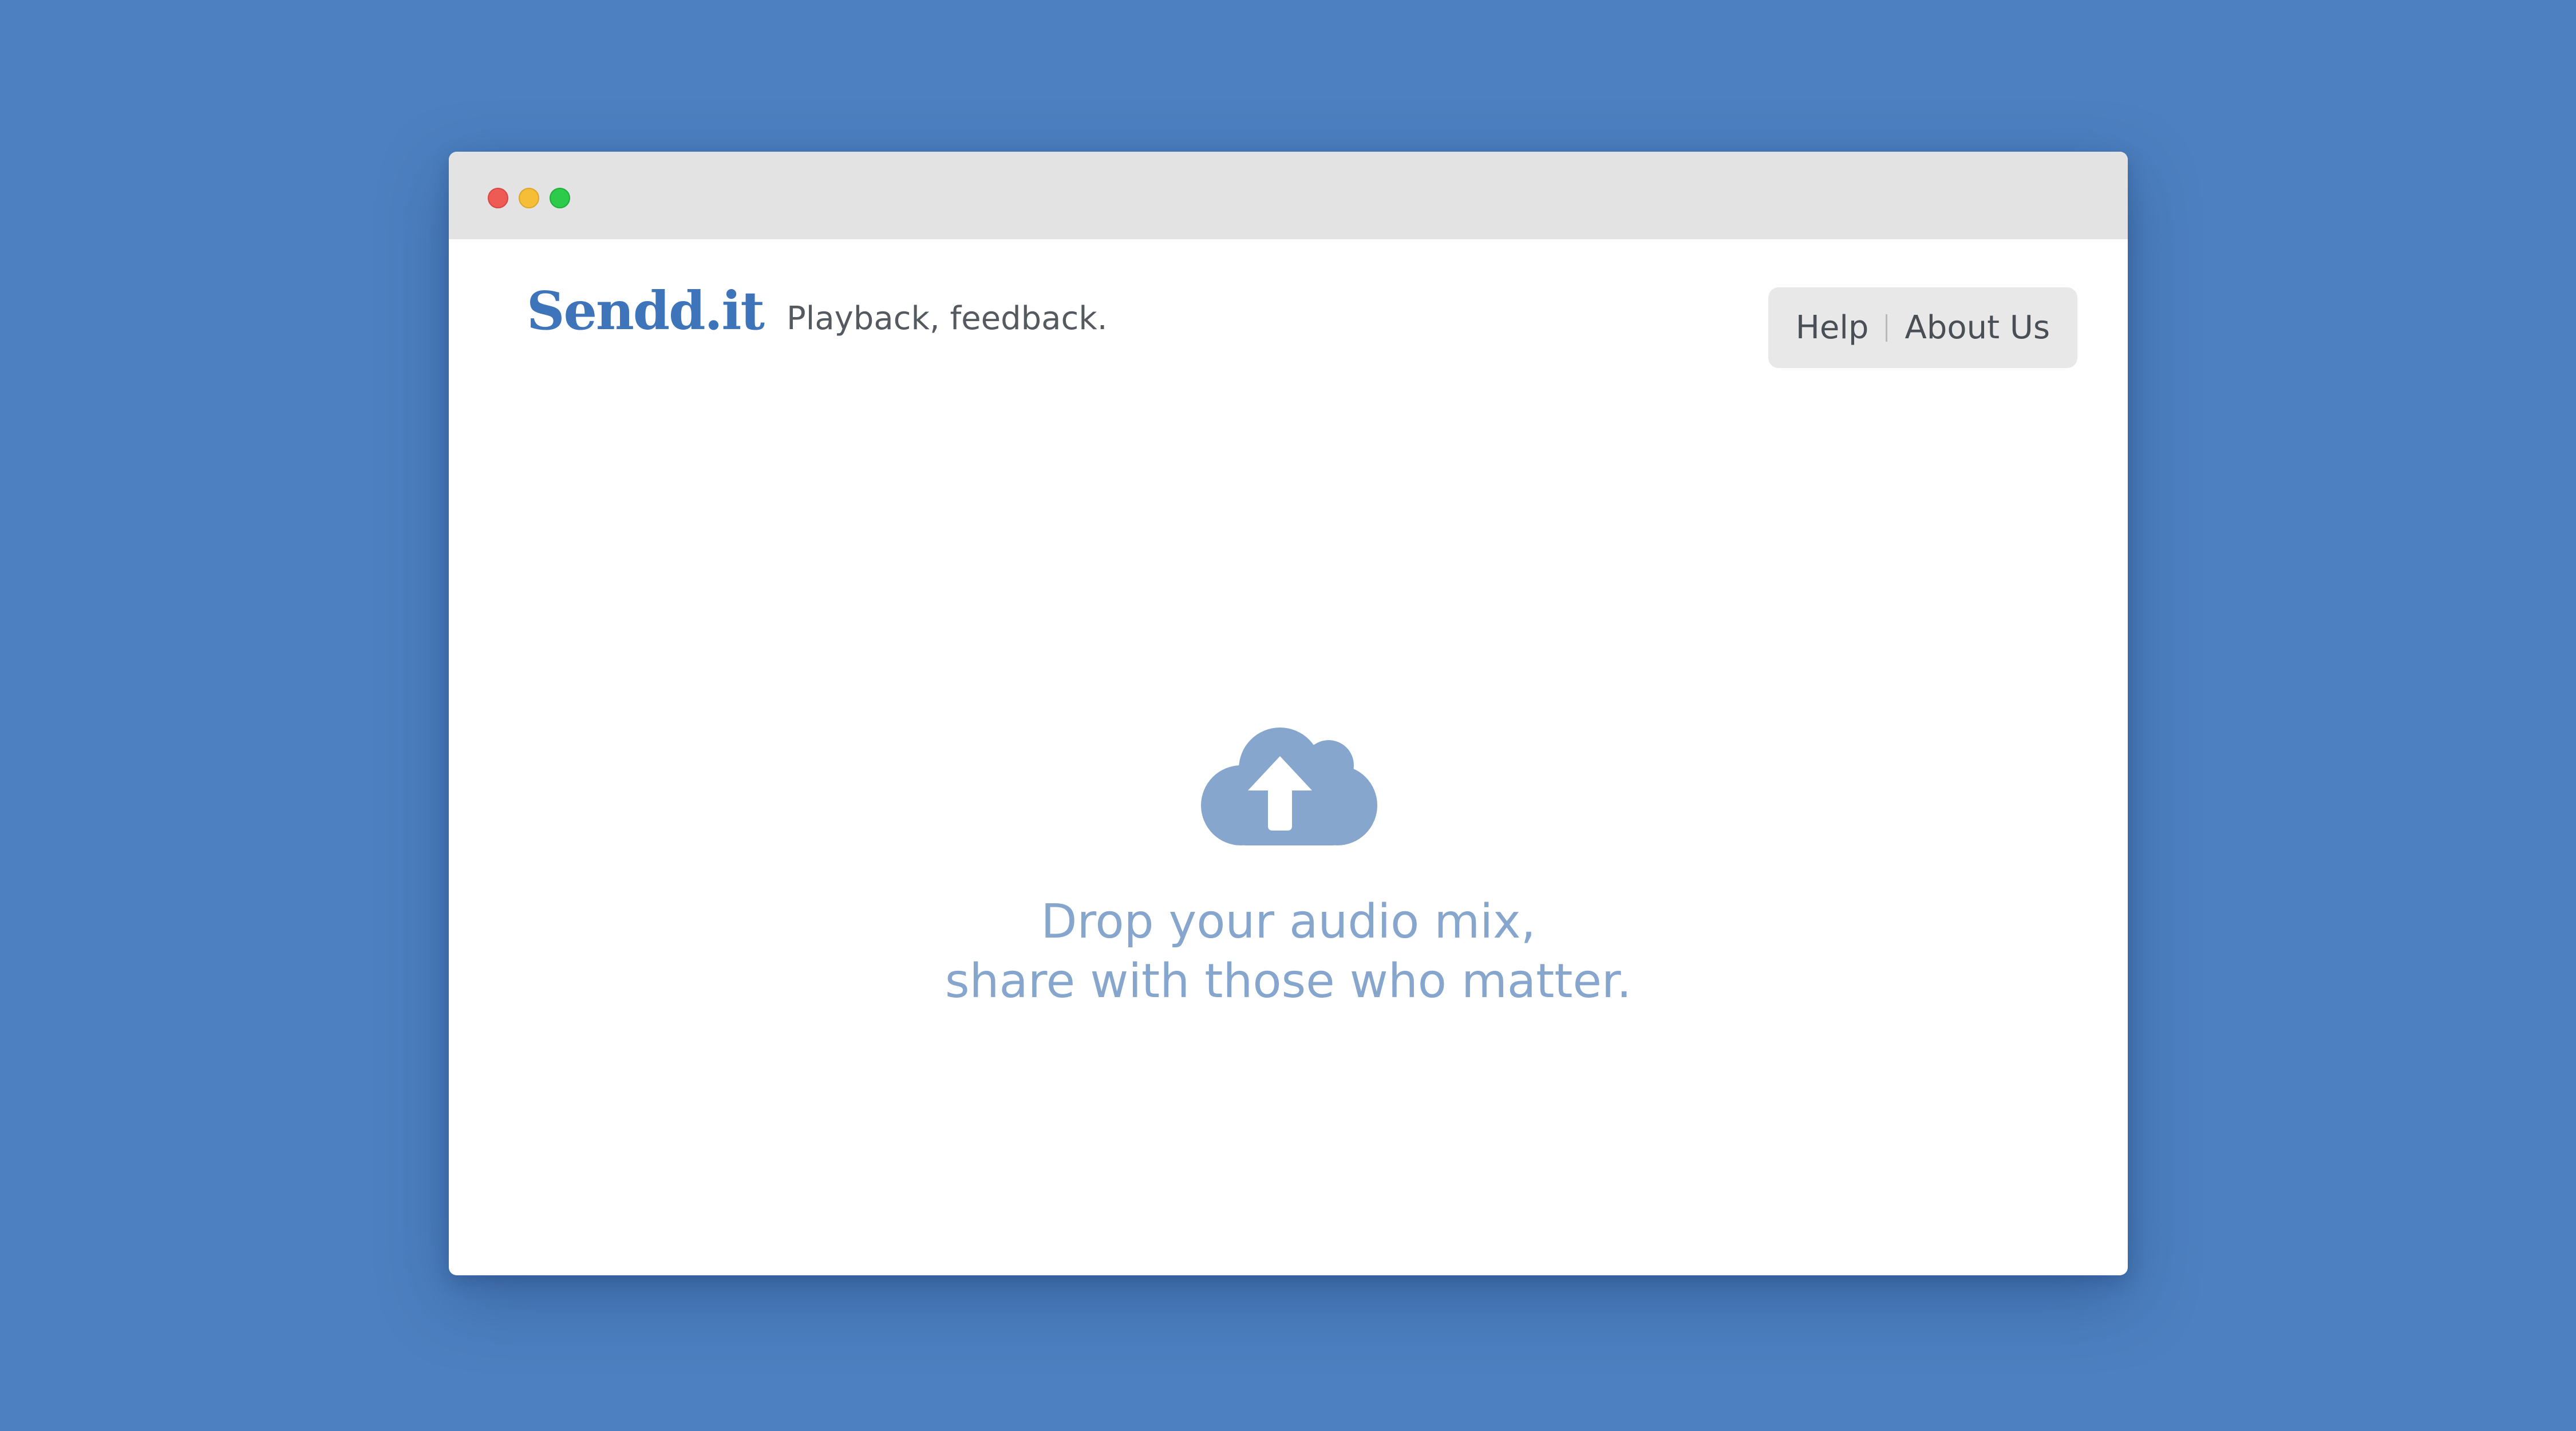  I want to click on site-logo: Sendd.it, so click(646, 311).